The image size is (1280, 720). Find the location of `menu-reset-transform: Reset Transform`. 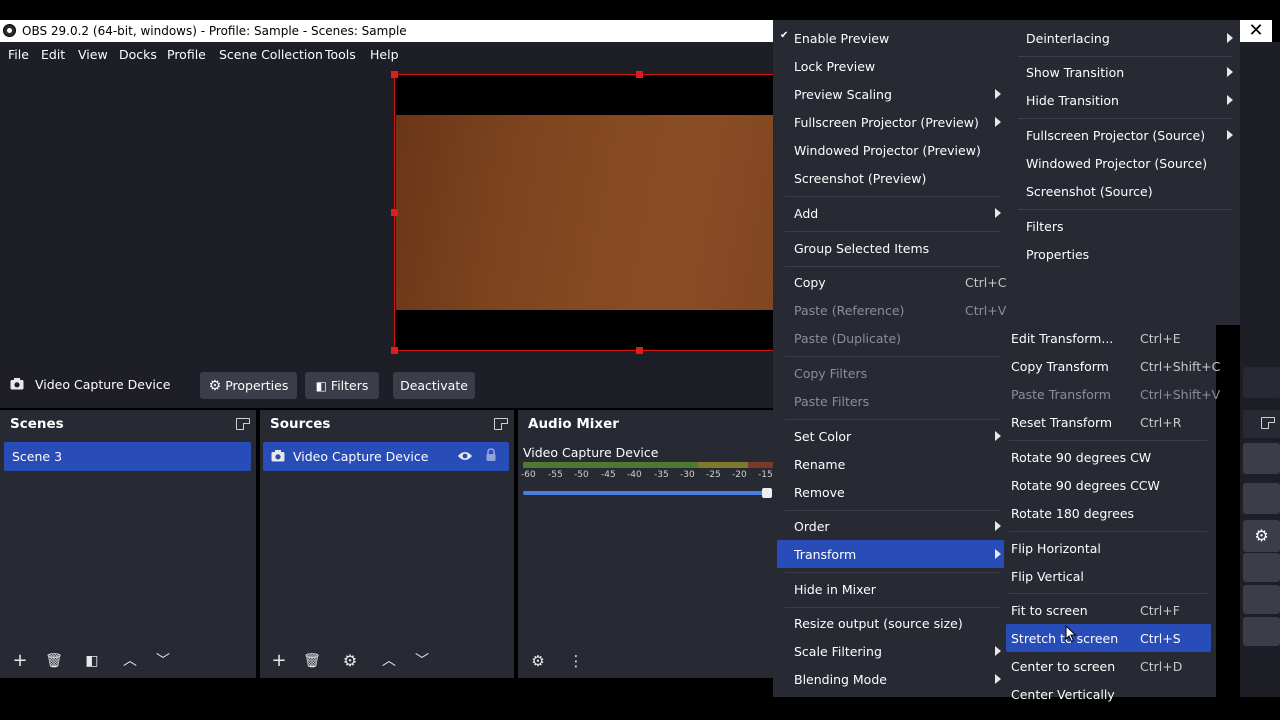

menu-reset-transform: Reset Transform is located at coordinates (1061, 422).